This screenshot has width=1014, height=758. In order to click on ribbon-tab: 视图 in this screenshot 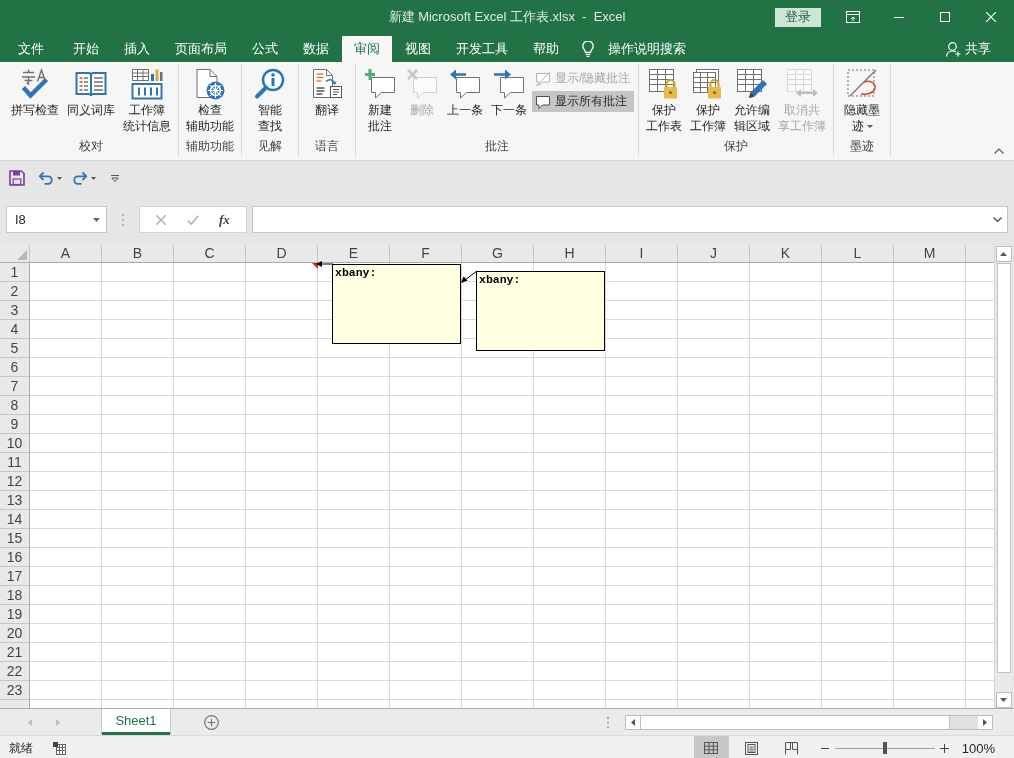, I will do `click(418, 49)`.